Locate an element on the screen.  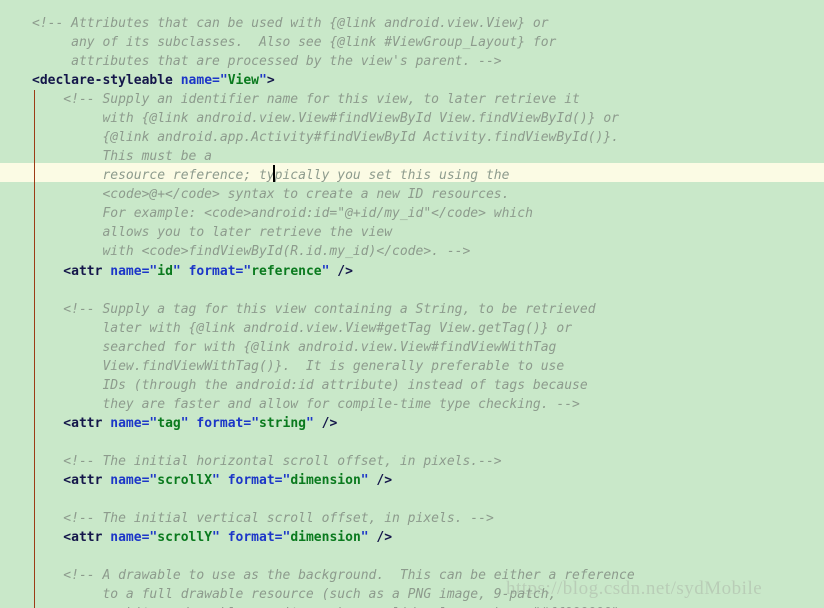
code-token-value: scrollX is located at coordinates (185, 480).